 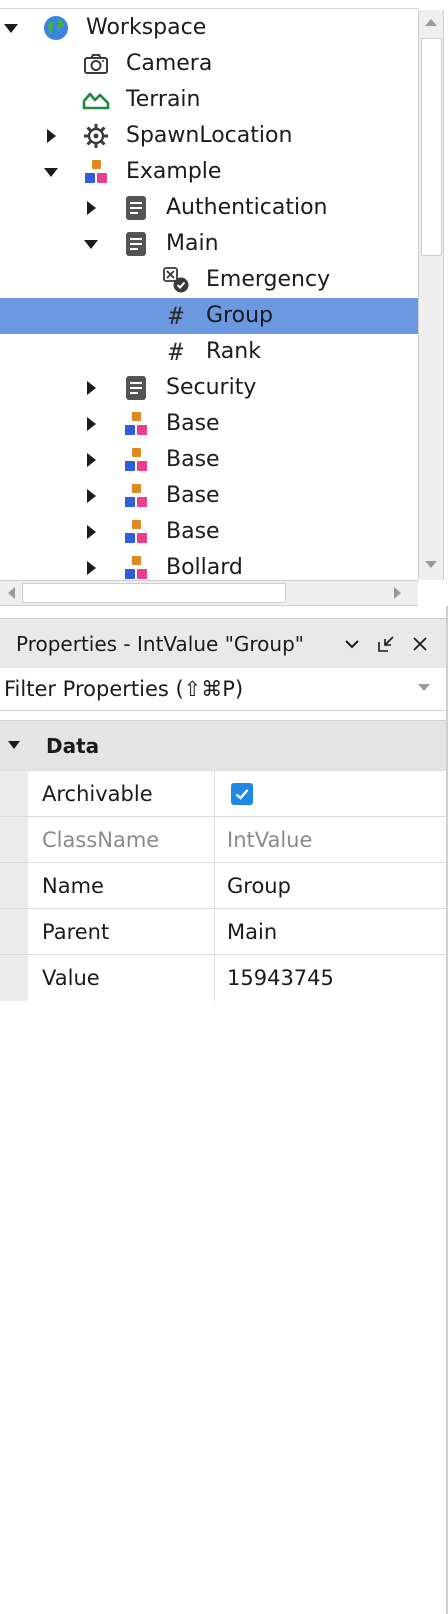 What do you see at coordinates (424, 687) in the screenshot?
I see `filter-dropdown-icon` at bounding box center [424, 687].